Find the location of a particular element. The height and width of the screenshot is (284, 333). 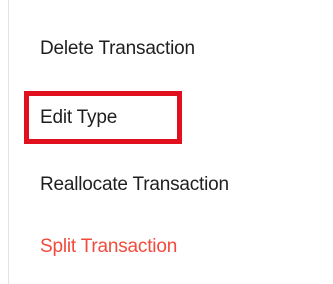

menu-item-delete-transaction: Delete Transaction is located at coordinates (117, 49).